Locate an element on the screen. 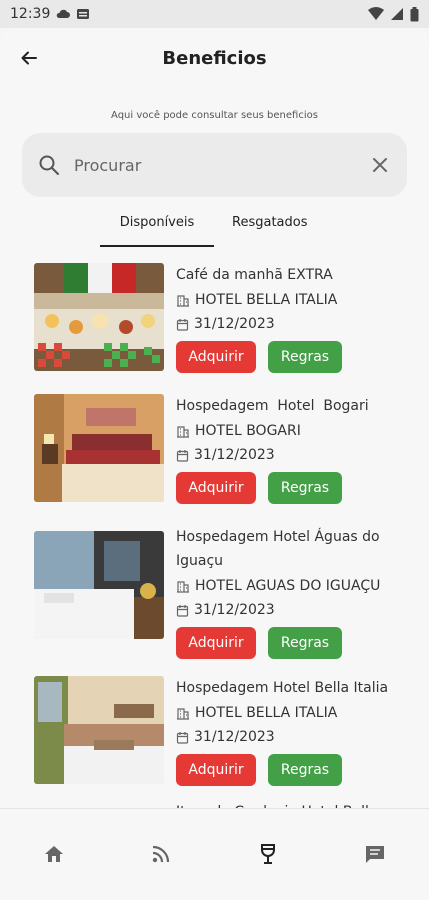  signal-icon is located at coordinates (397, 14).